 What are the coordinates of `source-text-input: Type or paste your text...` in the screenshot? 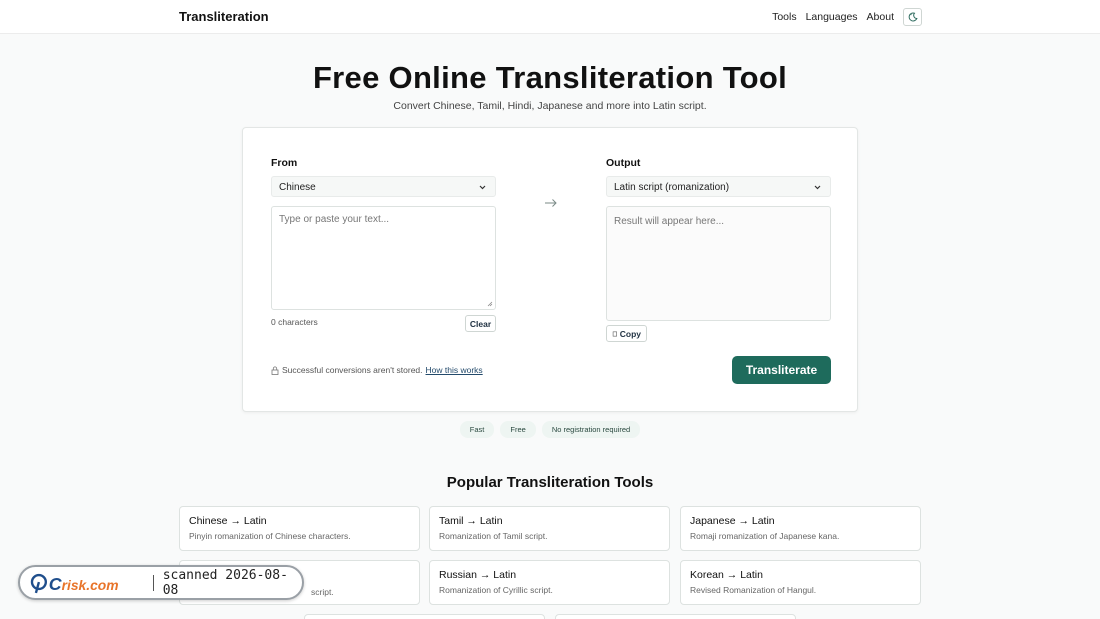 It's located at (383, 258).